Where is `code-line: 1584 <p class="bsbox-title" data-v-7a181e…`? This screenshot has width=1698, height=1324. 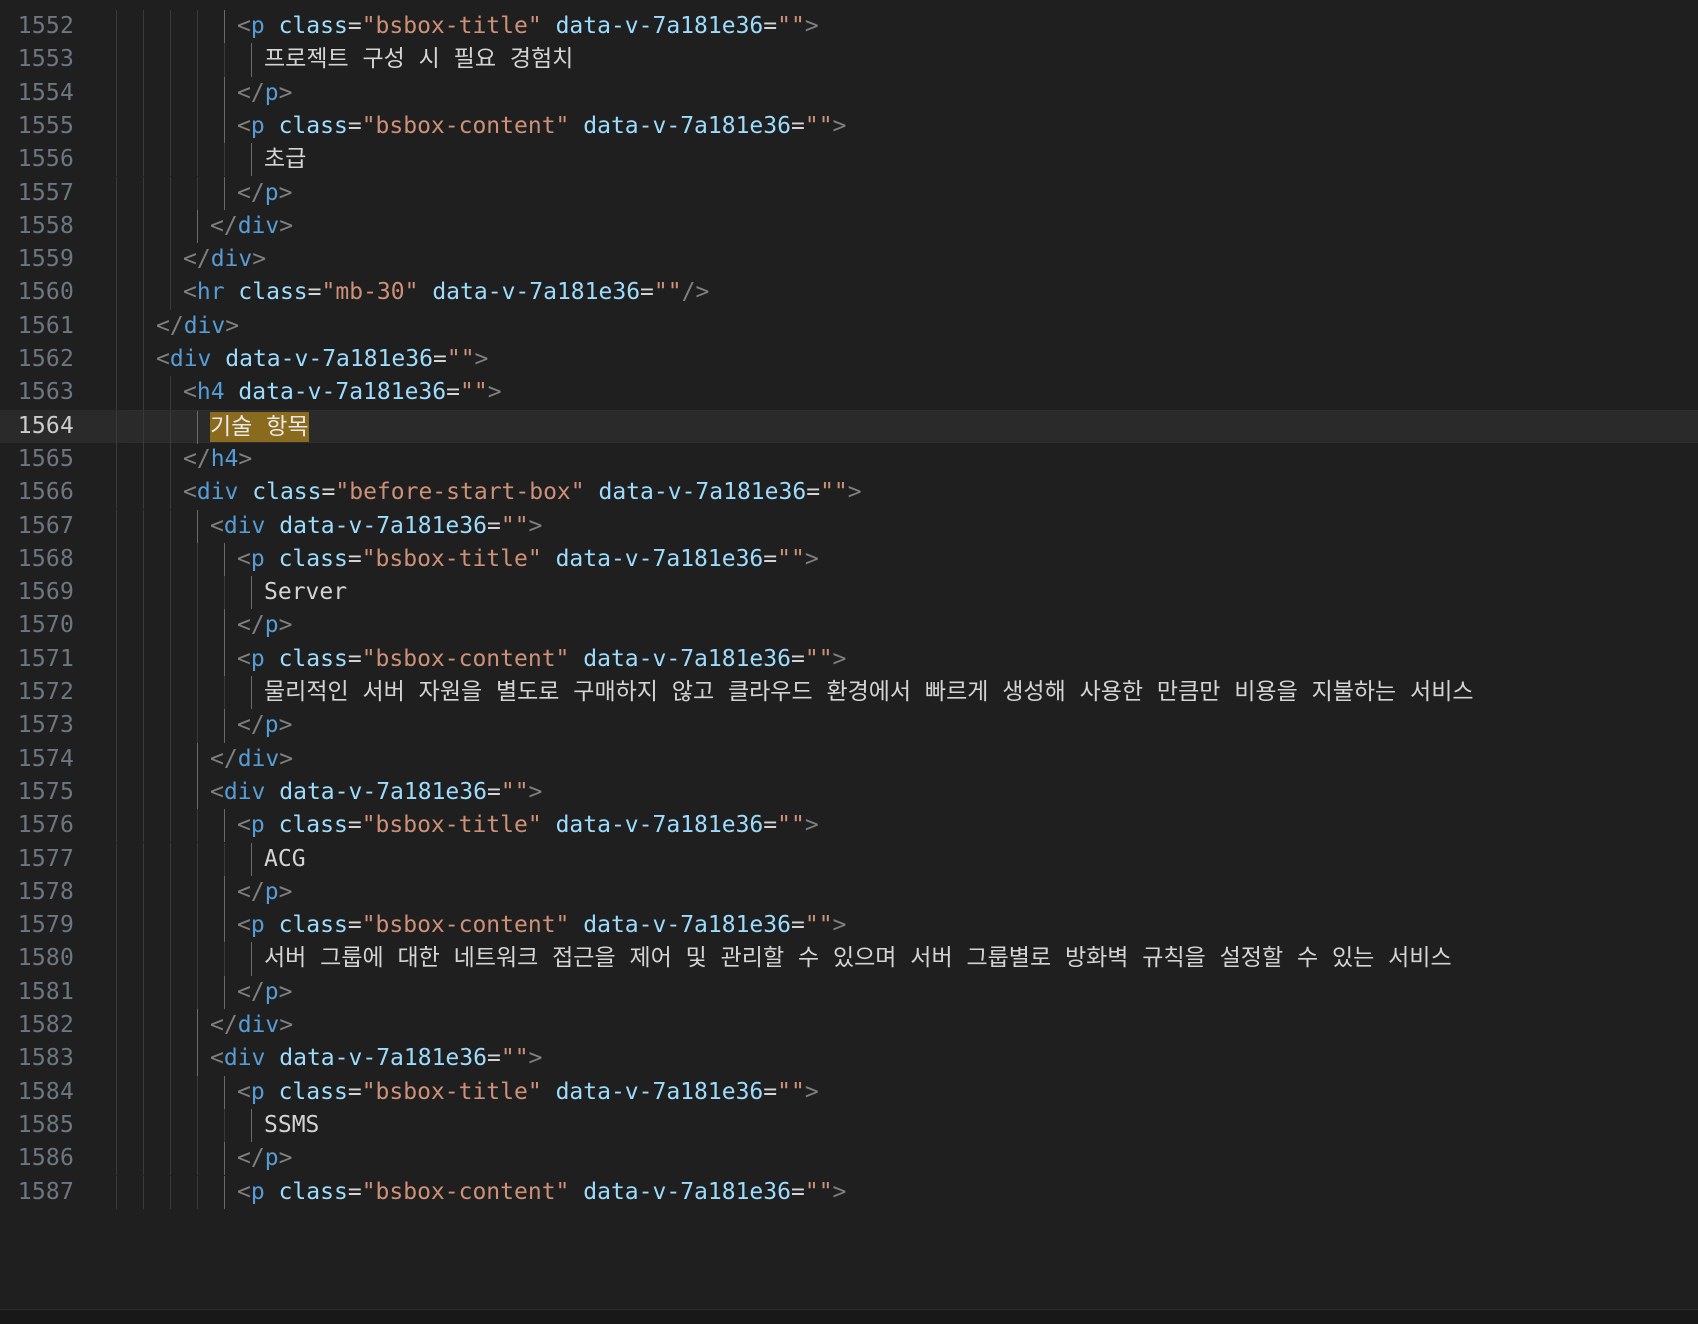 code-line: 1584 <p class="bsbox-title" data-v-7a181e… is located at coordinates (849, 1092).